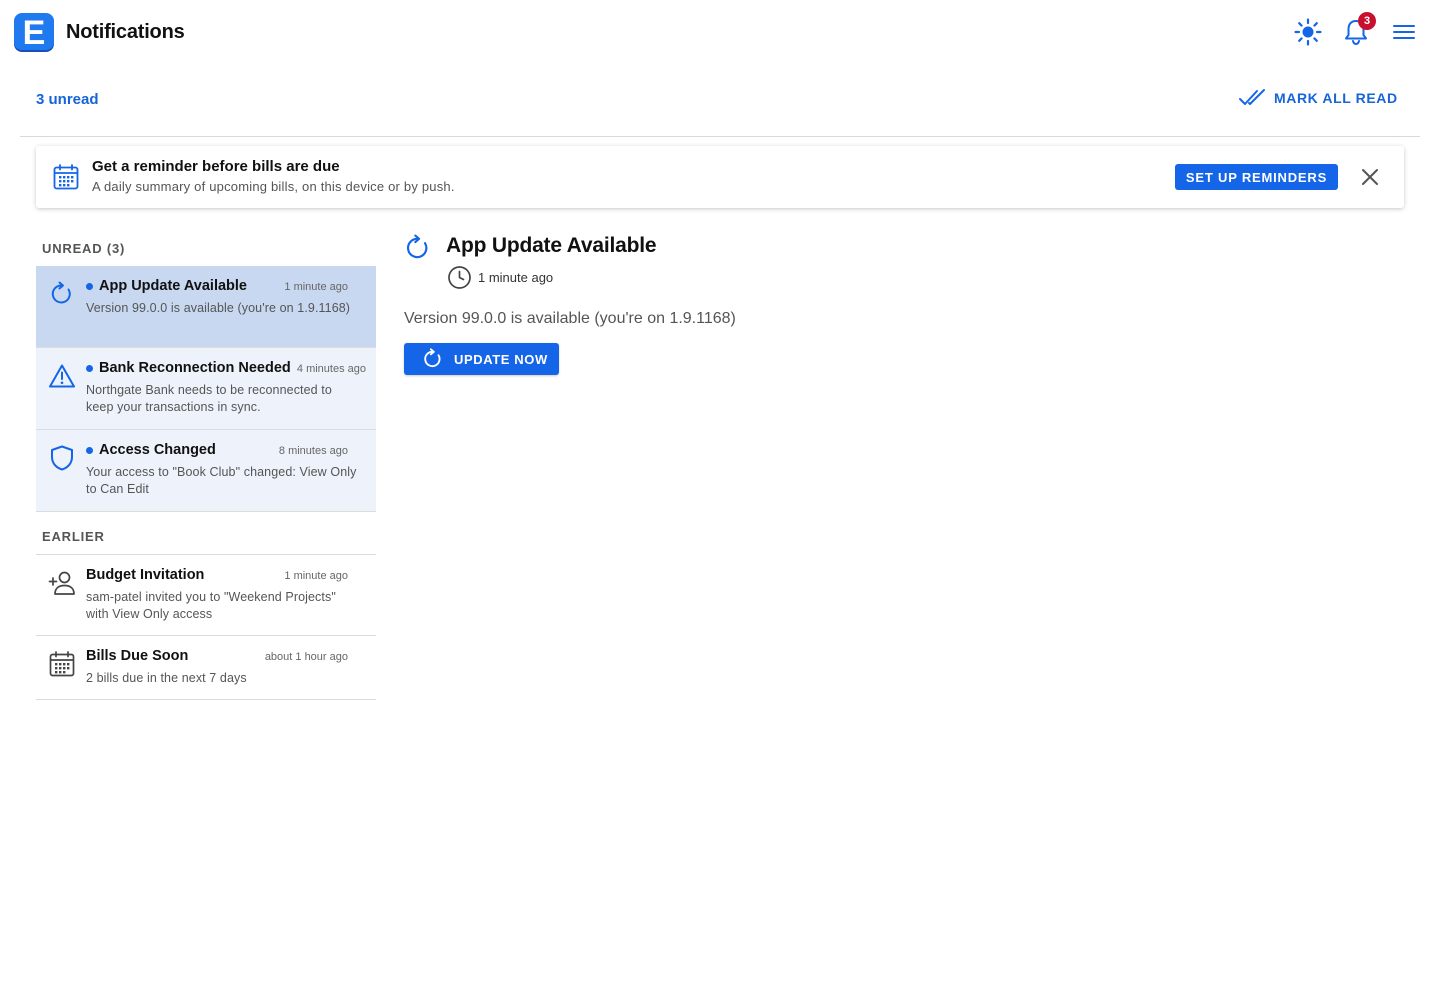  What do you see at coordinates (62, 458) in the screenshot?
I see `shield-icon` at bounding box center [62, 458].